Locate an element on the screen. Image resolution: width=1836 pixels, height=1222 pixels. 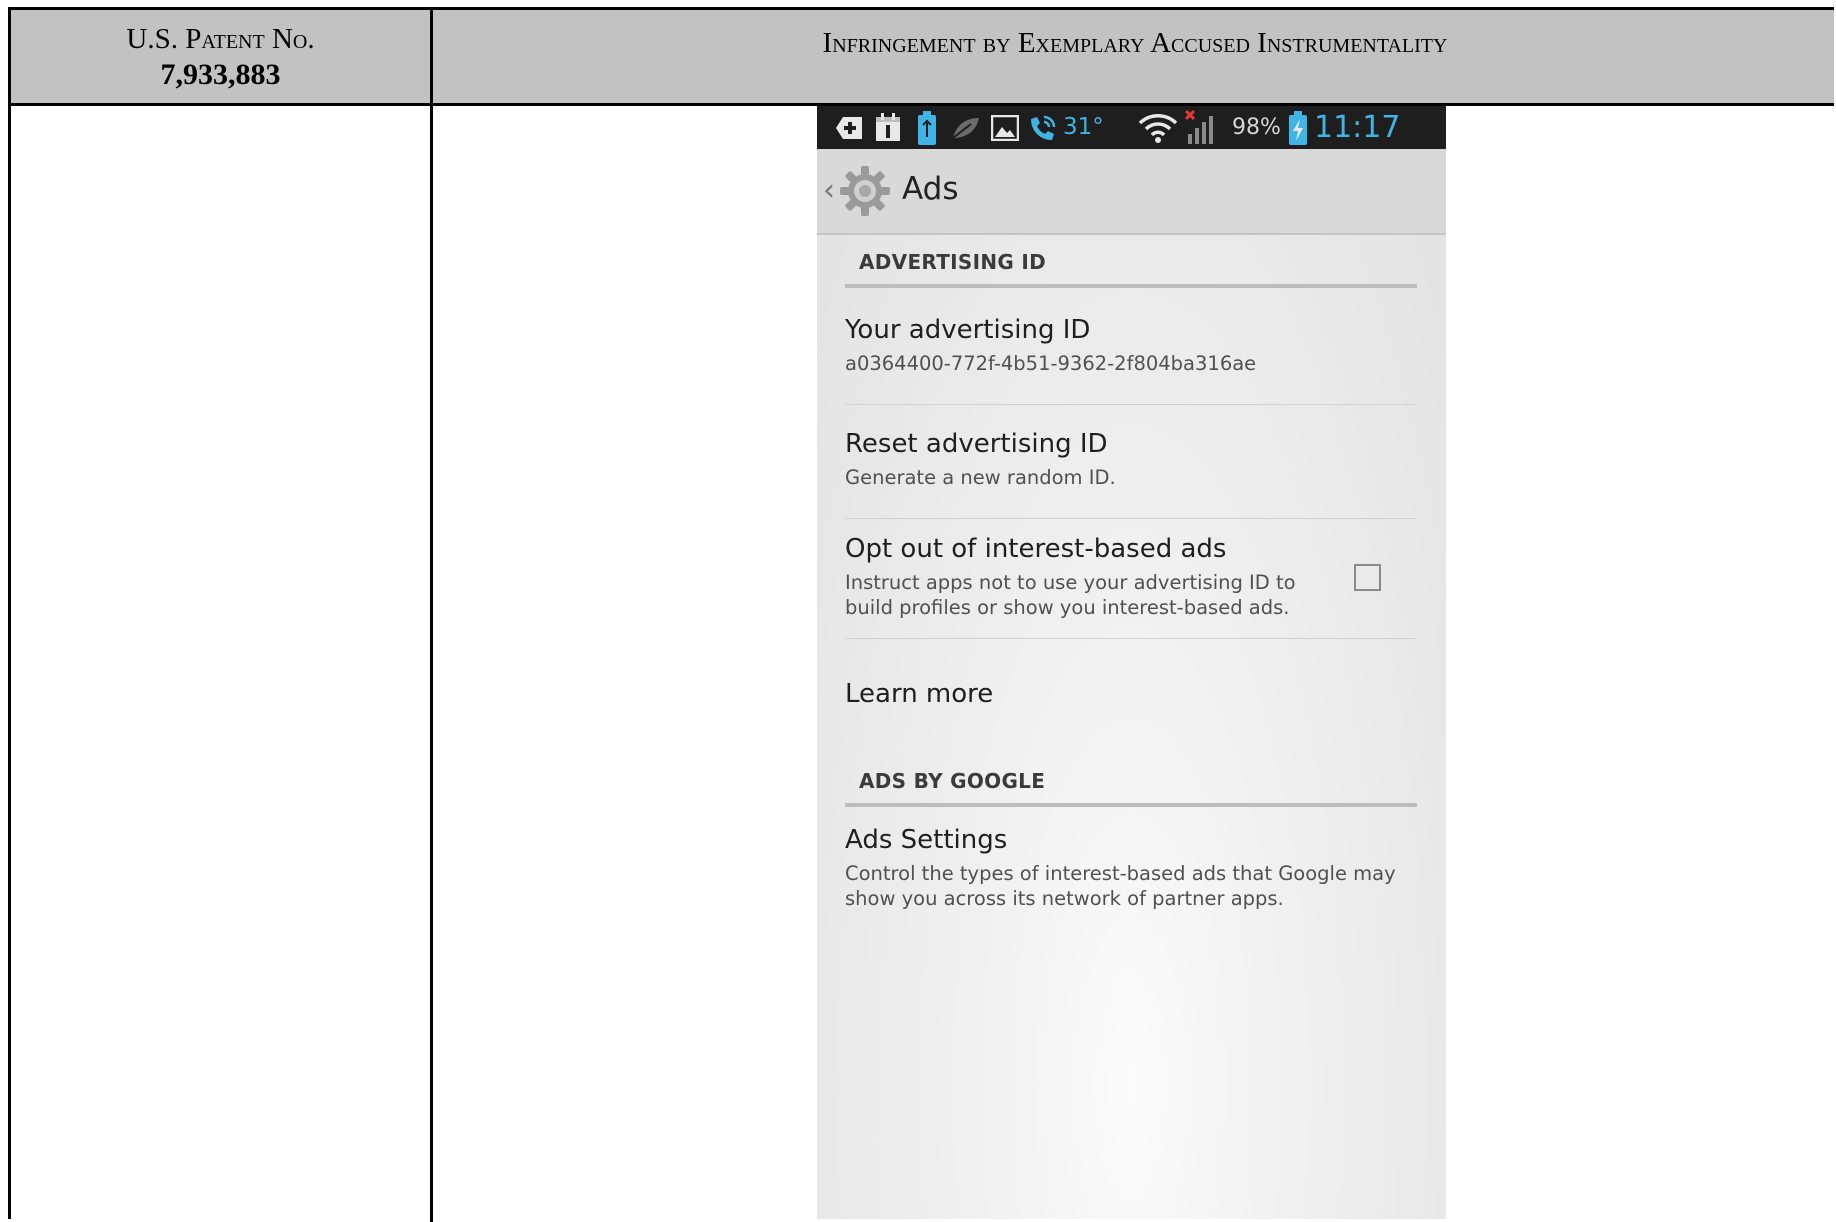
clock-time: 11:17 PM is located at coordinates (1357, 149).